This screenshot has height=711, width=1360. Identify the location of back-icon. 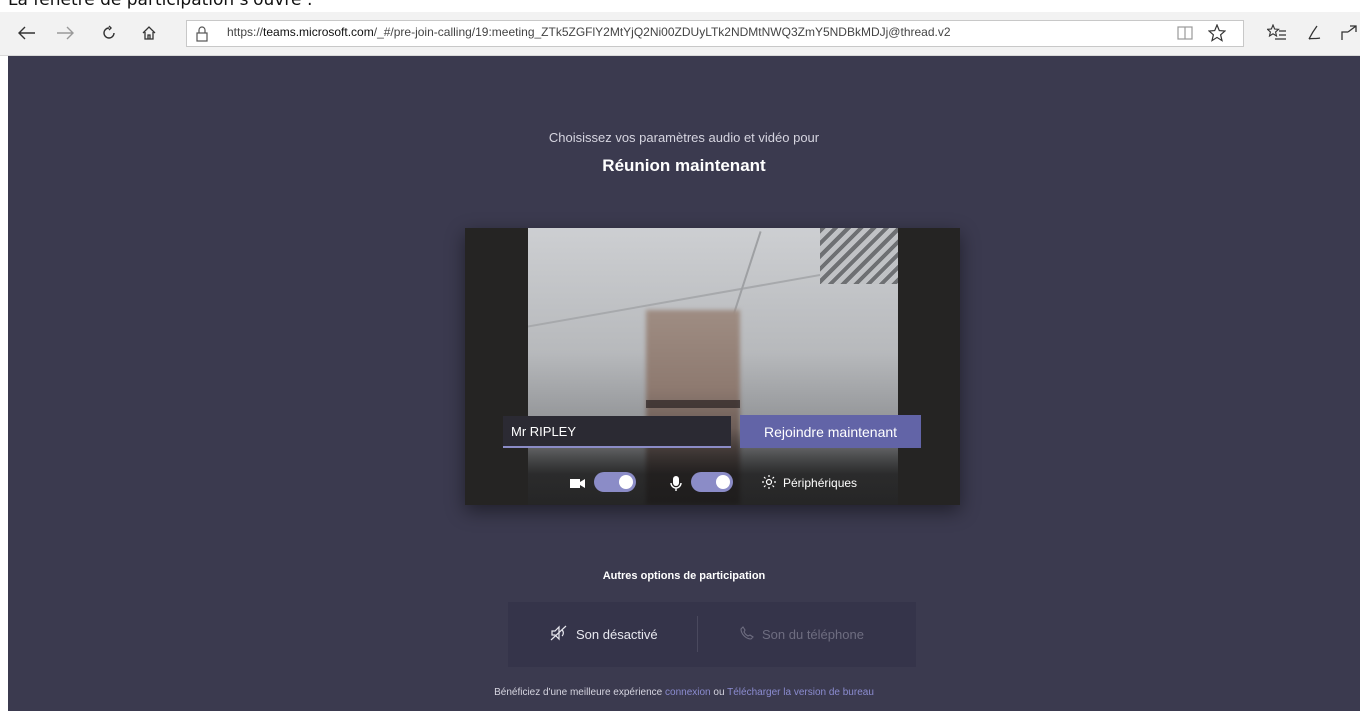
(27, 33).